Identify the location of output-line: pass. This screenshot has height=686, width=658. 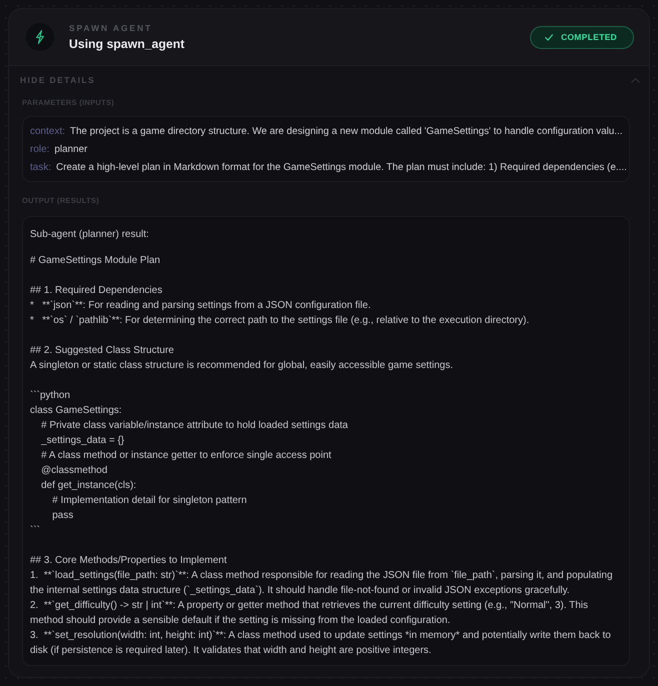
(62, 516).